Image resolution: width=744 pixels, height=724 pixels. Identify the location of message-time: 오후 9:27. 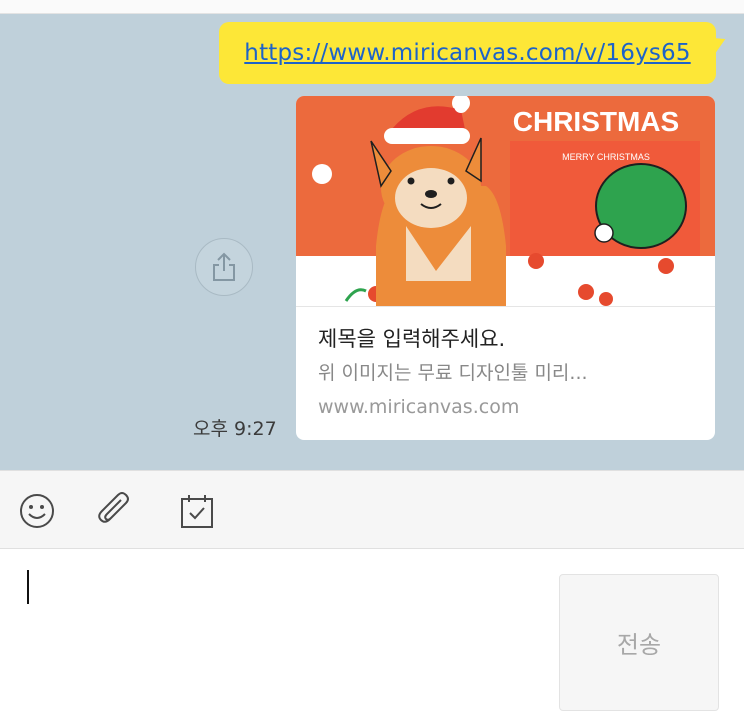
(235, 429).